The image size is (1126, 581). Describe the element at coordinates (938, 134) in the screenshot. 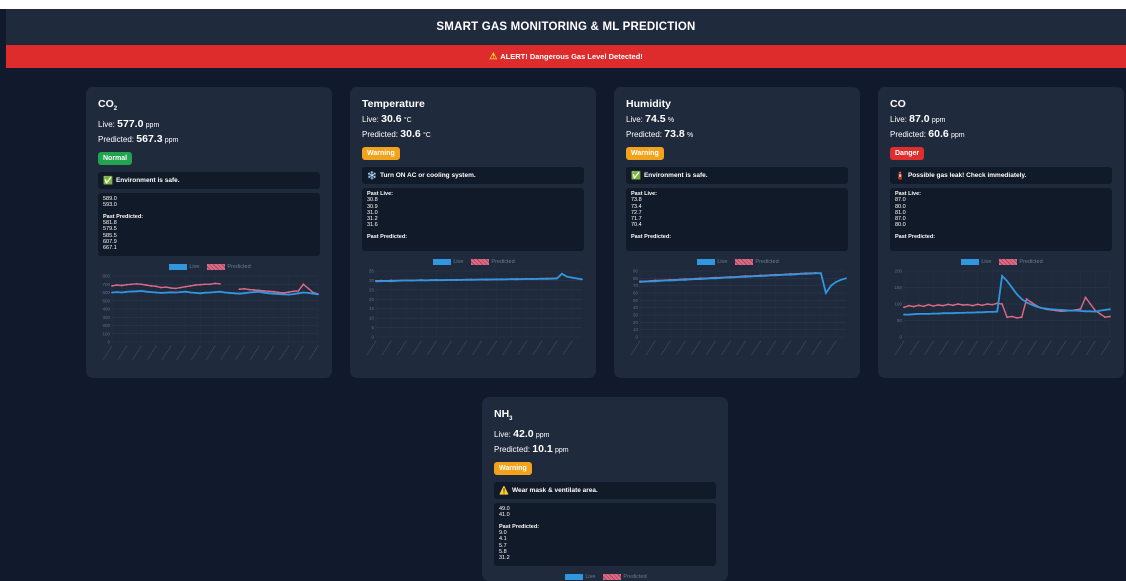

I see `predicted-value: 60.6` at that location.